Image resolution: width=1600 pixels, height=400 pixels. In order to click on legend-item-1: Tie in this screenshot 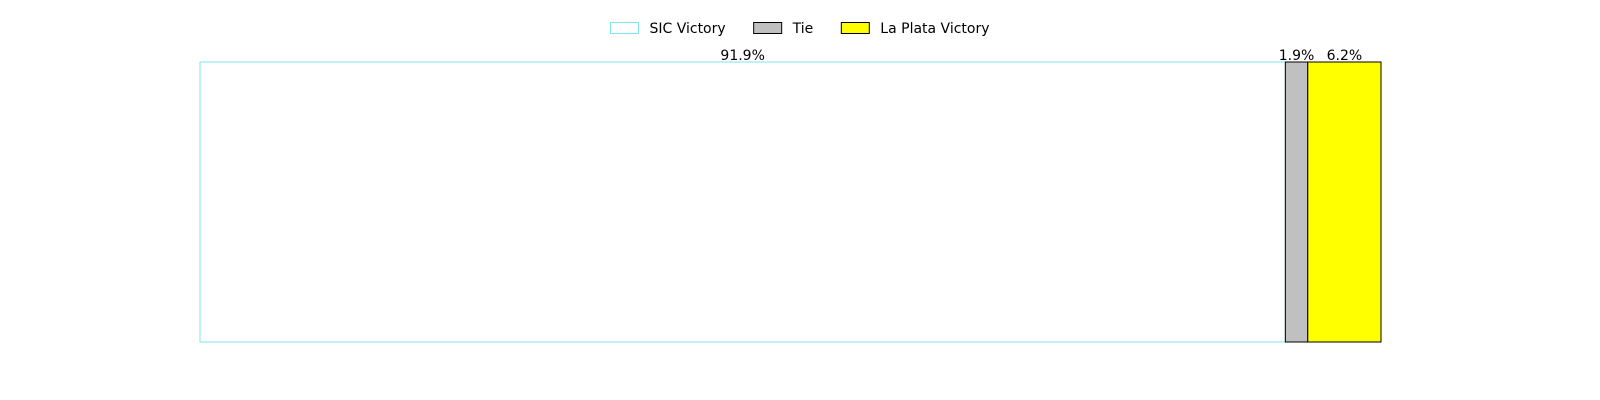, I will do `click(783, 29)`.